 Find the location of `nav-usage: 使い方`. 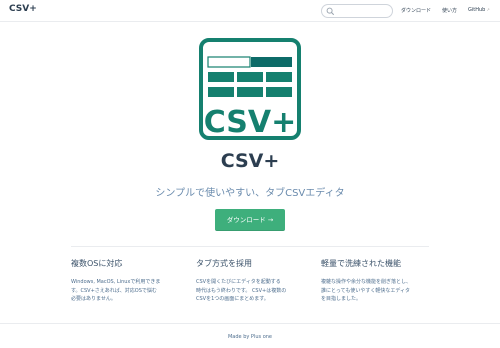

nav-usage: 使い方 is located at coordinates (449, 10).